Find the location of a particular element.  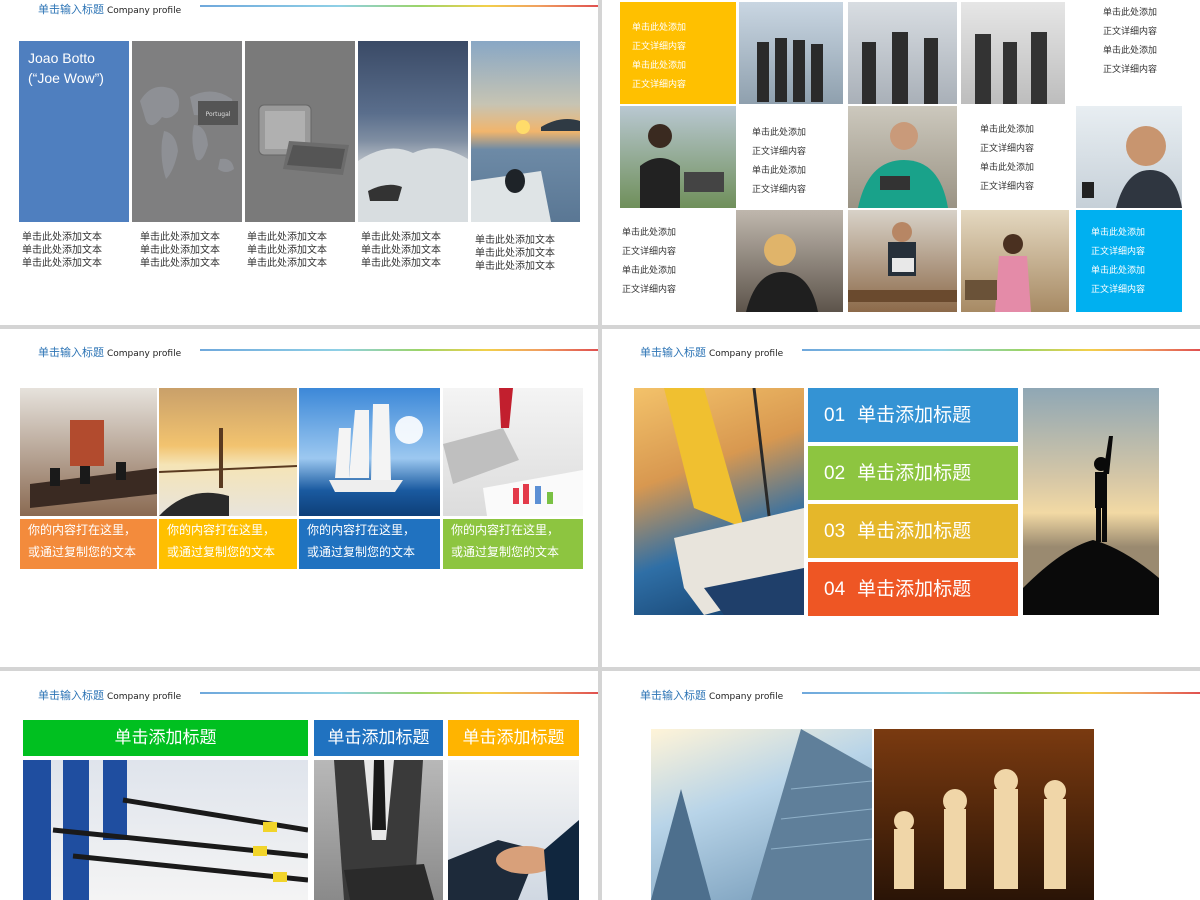

skyscraper-photo is located at coordinates (761, 814).